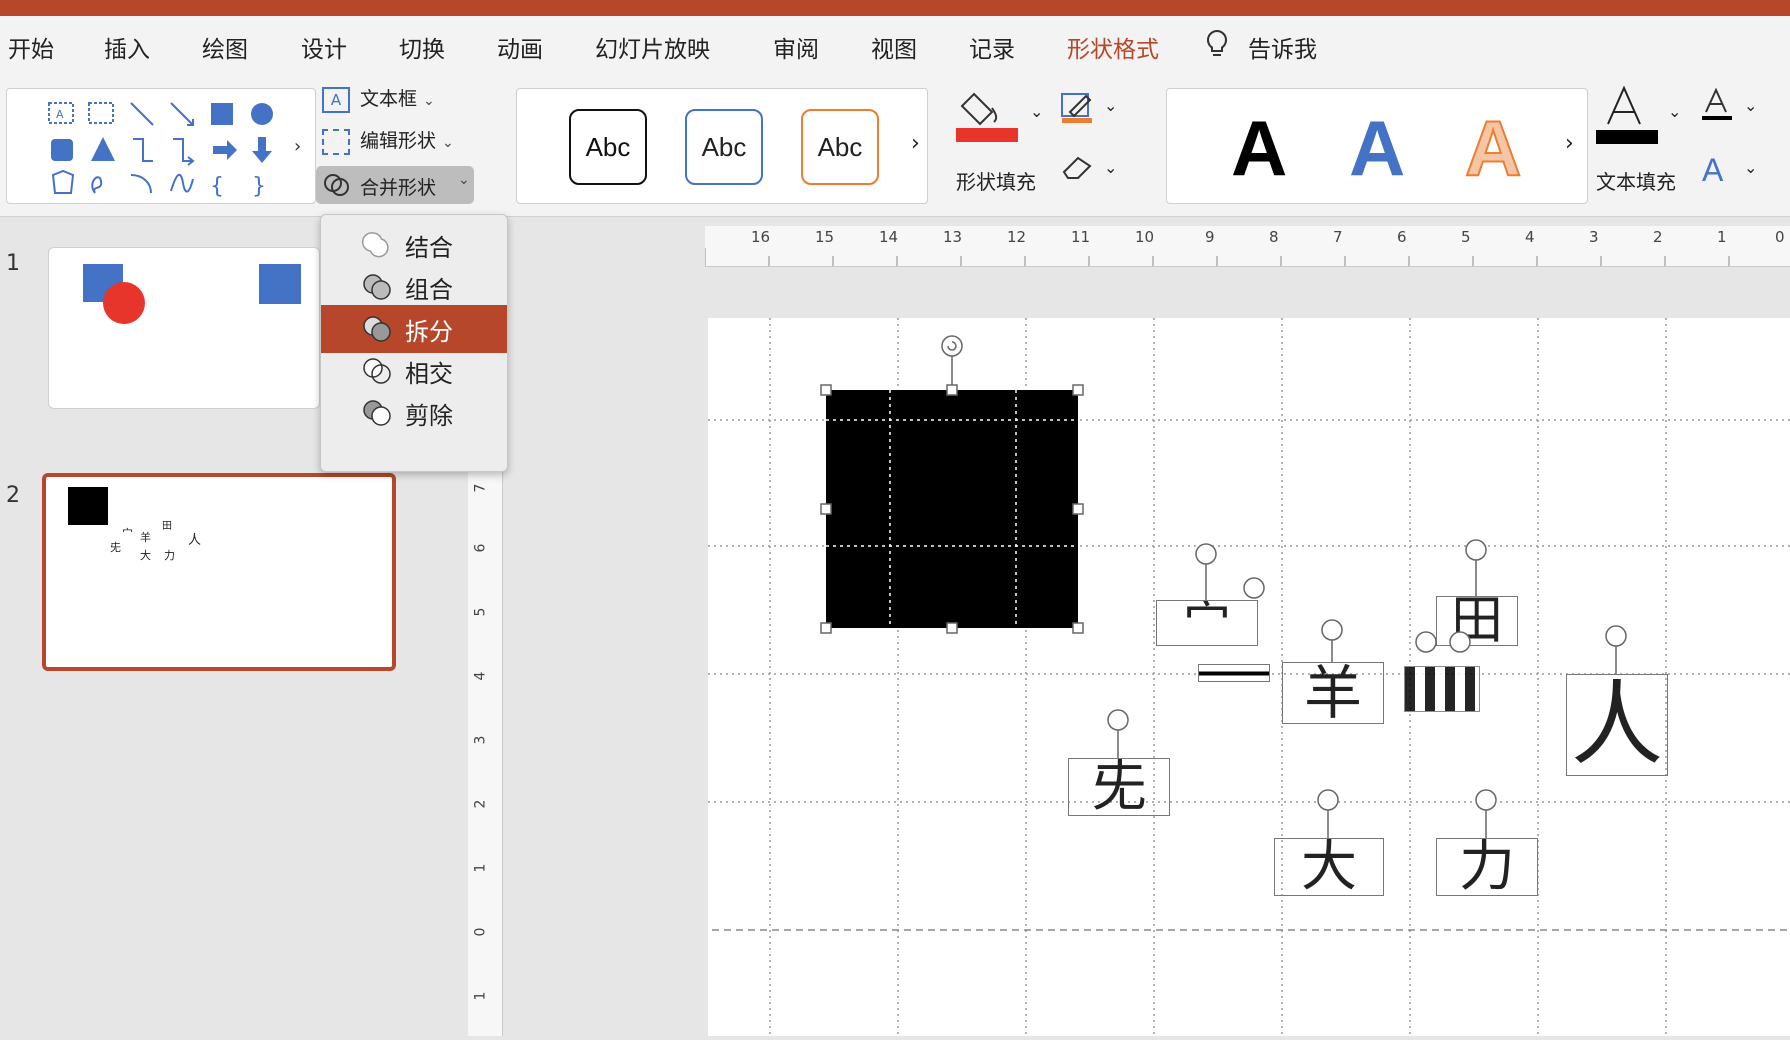  I want to click on menu-item-label: 组合, so click(429, 289).